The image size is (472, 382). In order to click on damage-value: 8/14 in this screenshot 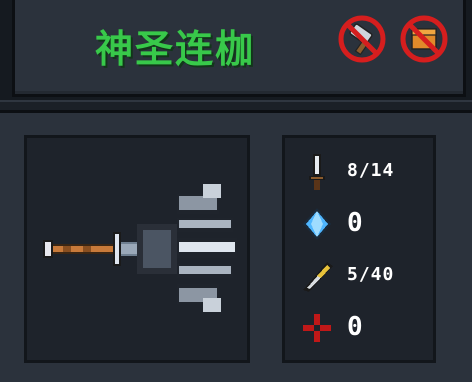, I will do `click(371, 170)`.